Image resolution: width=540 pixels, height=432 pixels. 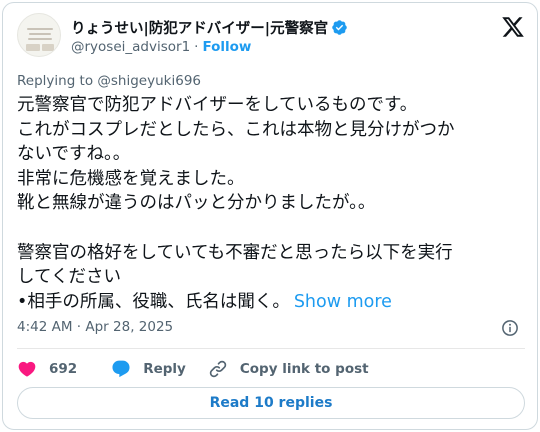 I want to click on x-logo-icon, so click(x=513, y=27).